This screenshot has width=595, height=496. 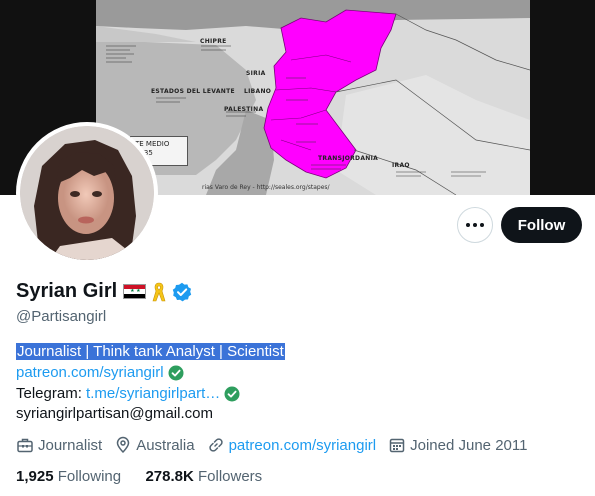 What do you see at coordinates (90, 373) in the screenshot?
I see `bio-patreon-link: patreon.com/syriangirl` at bounding box center [90, 373].